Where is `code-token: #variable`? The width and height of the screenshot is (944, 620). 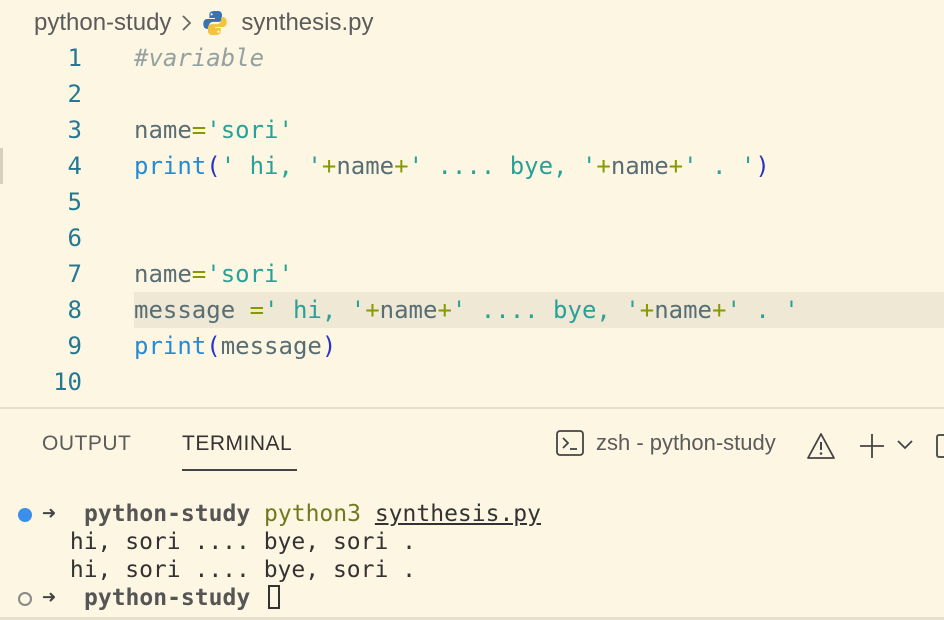
code-token: #variable is located at coordinates (199, 58).